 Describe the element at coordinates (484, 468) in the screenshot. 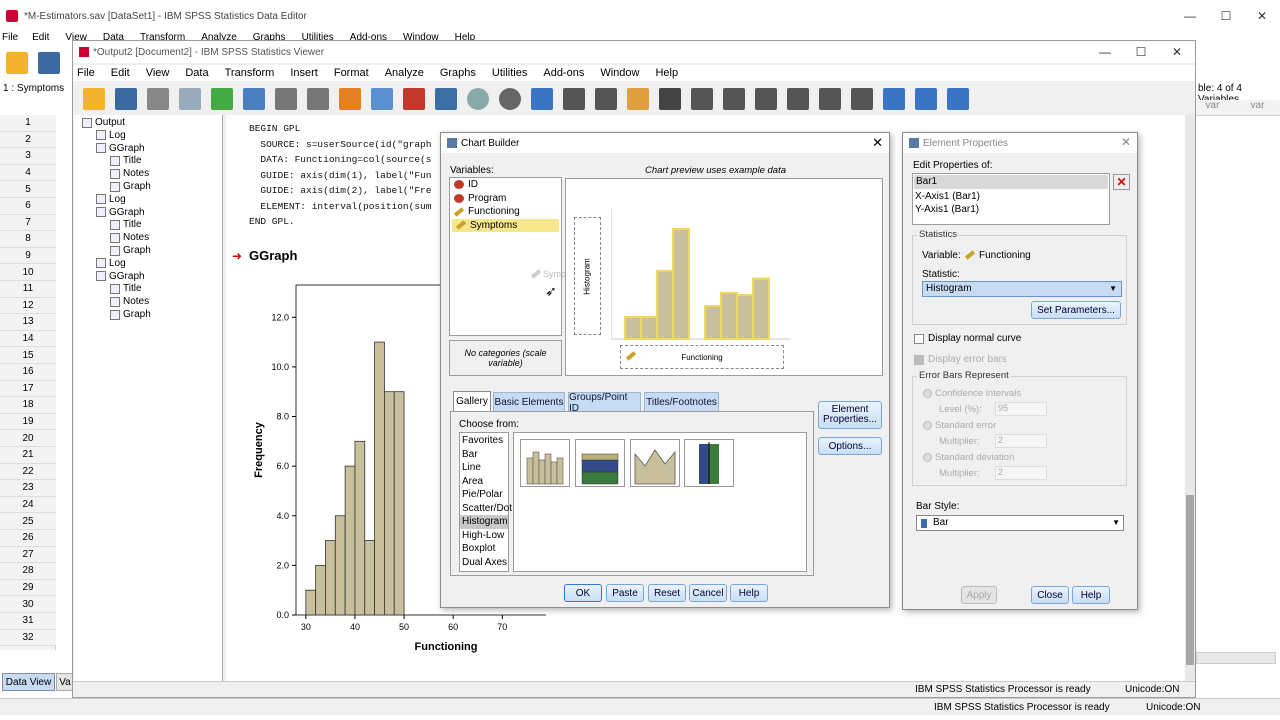

I see `chart-type-item: Line` at that location.